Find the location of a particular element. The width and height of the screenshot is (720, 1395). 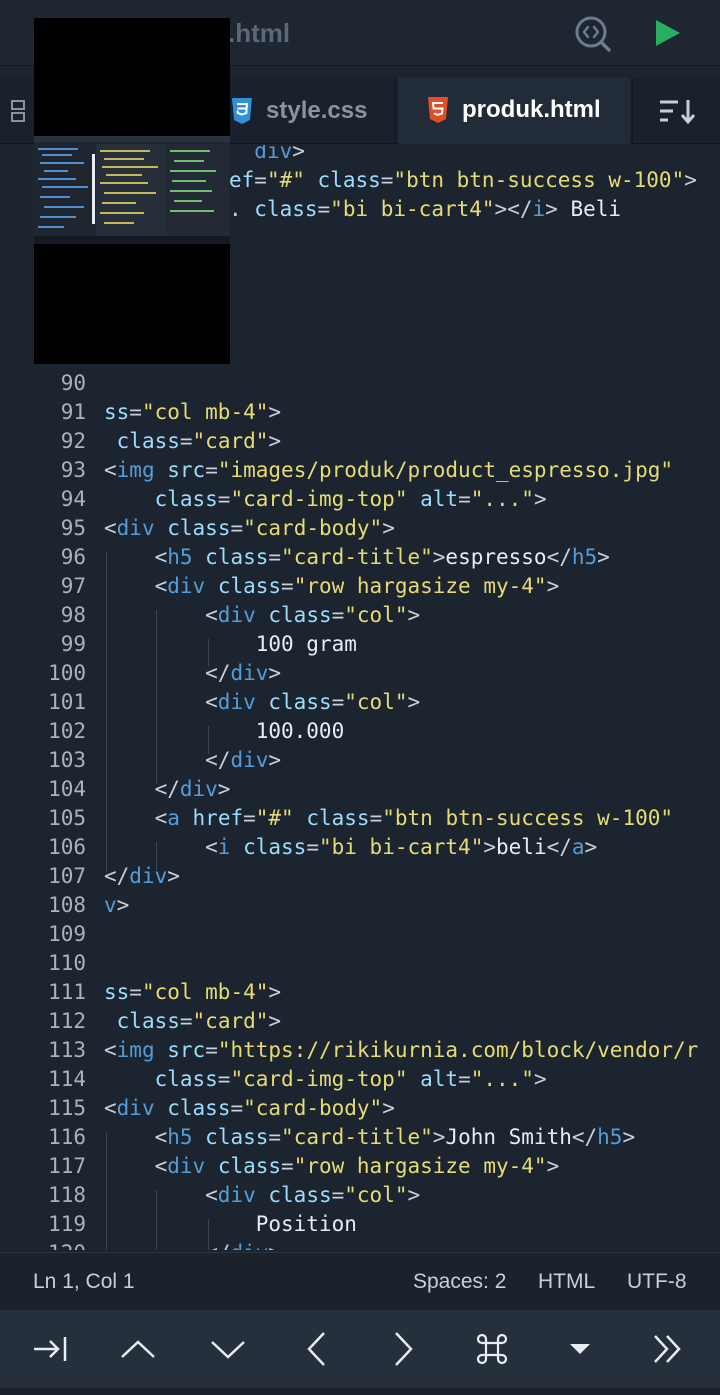

code-line: 99 100 gram is located at coordinates (360, 644).